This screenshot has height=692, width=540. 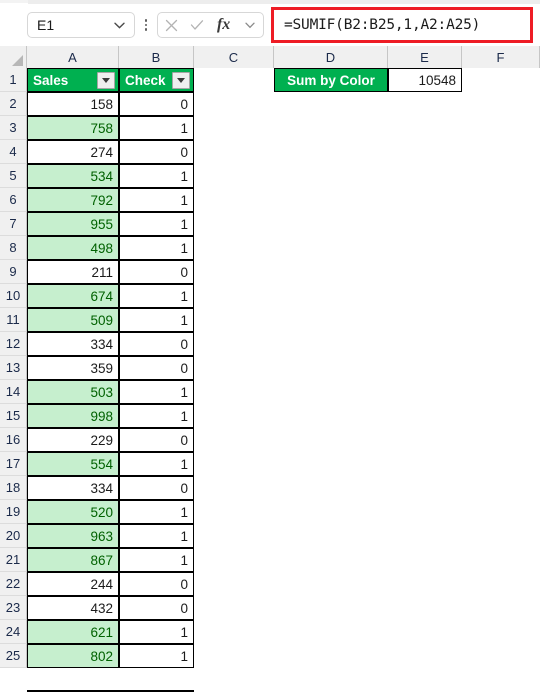 I want to click on cell-A4: 274, so click(x=73, y=152).